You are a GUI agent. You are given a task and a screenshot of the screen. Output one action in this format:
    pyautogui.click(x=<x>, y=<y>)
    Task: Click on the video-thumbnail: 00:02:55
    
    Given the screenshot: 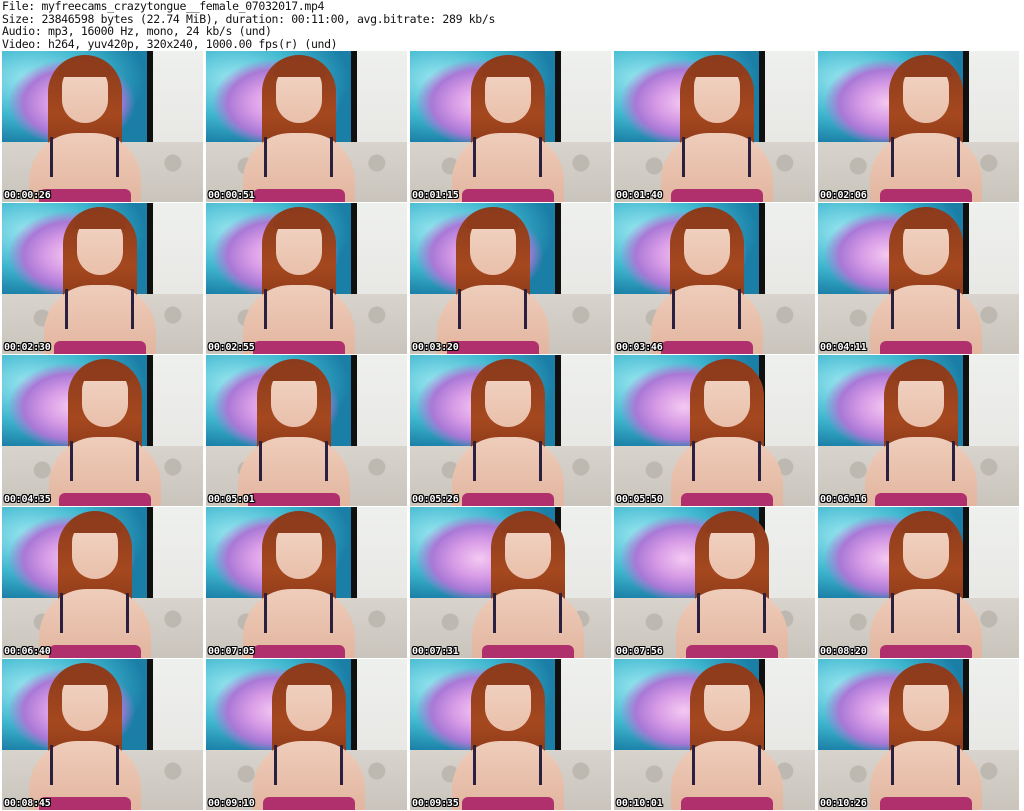 What is the action you would take?
    pyautogui.click(x=306, y=278)
    